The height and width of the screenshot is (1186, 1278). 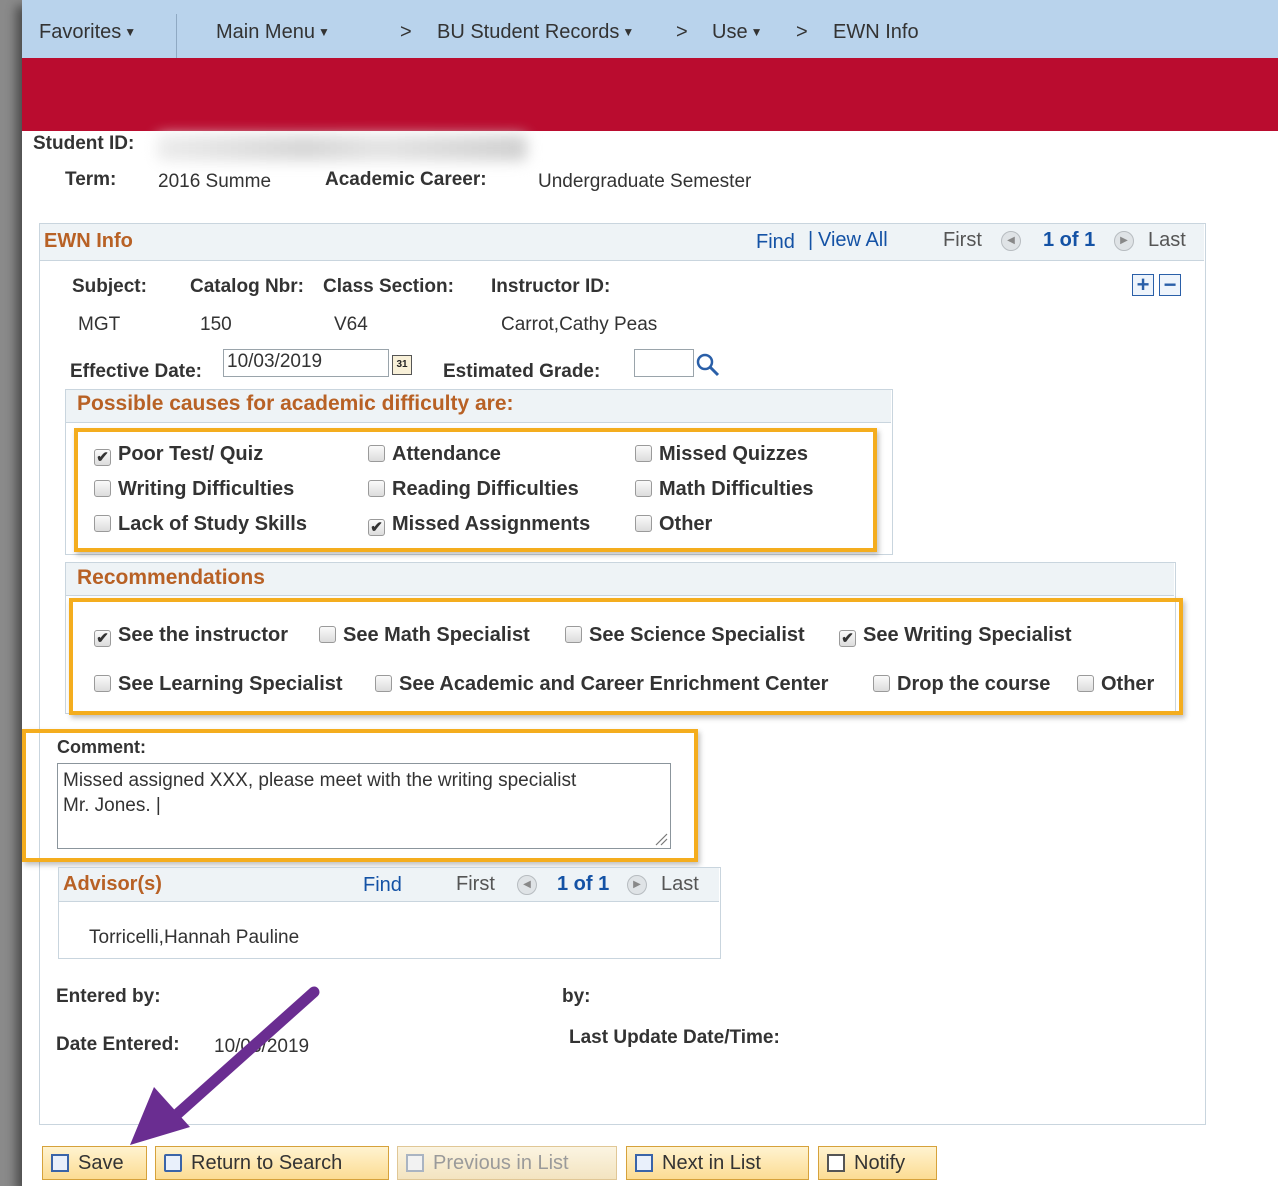 What do you see at coordinates (225, 1065) in the screenshot?
I see `annotation-arrow-icon` at bounding box center [225, 1065].